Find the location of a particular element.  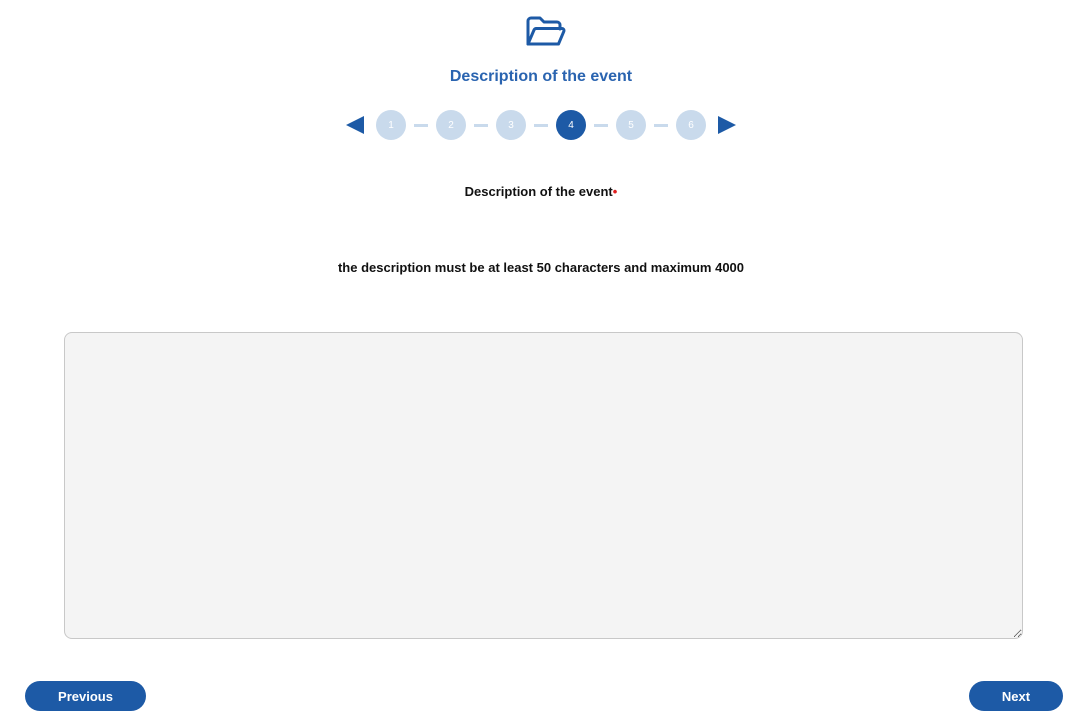

step-2: 2 is located at coordinates (451, 125).